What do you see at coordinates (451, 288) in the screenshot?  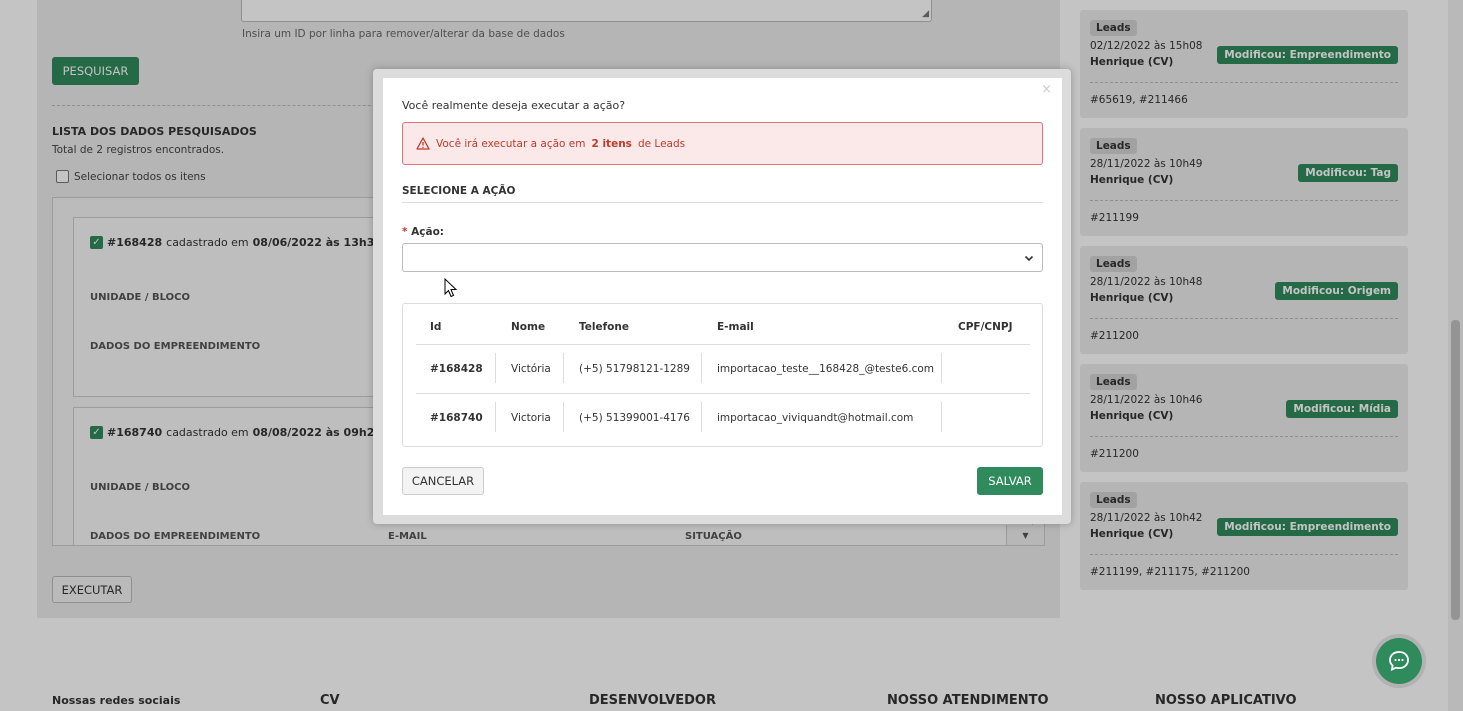 I see `mouse-cursor-icon` at bounding box center [451, 288].